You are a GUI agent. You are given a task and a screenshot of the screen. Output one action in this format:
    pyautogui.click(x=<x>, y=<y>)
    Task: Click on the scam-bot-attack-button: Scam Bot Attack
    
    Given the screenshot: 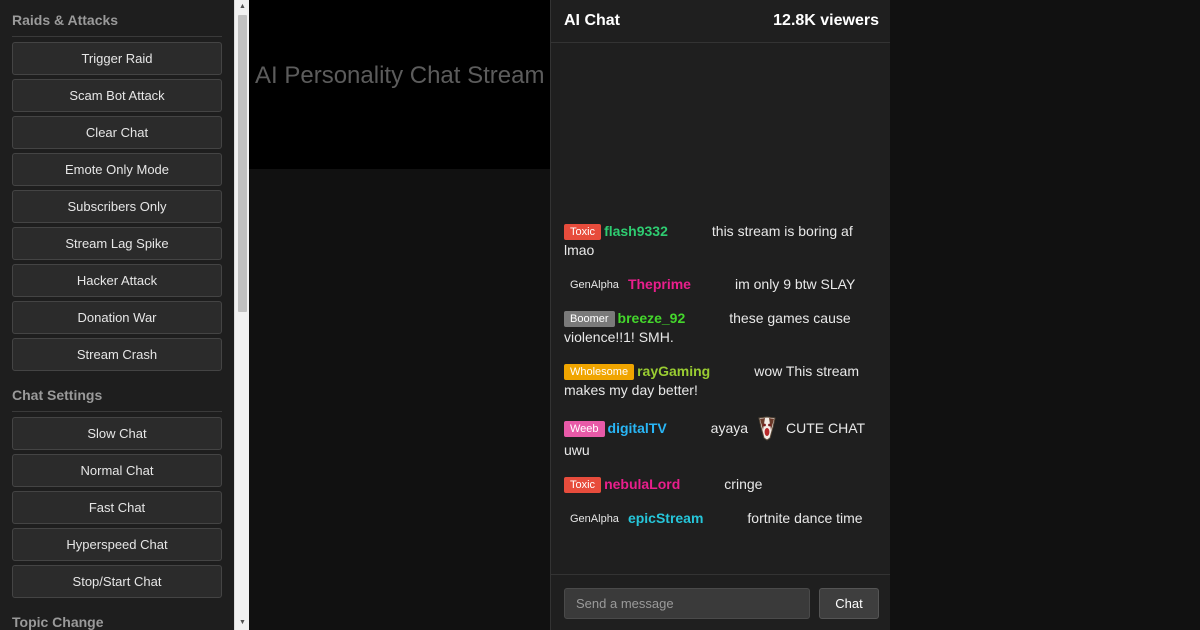 What is the action you would take?
    pyautogui.click(x=117, y=95)
    